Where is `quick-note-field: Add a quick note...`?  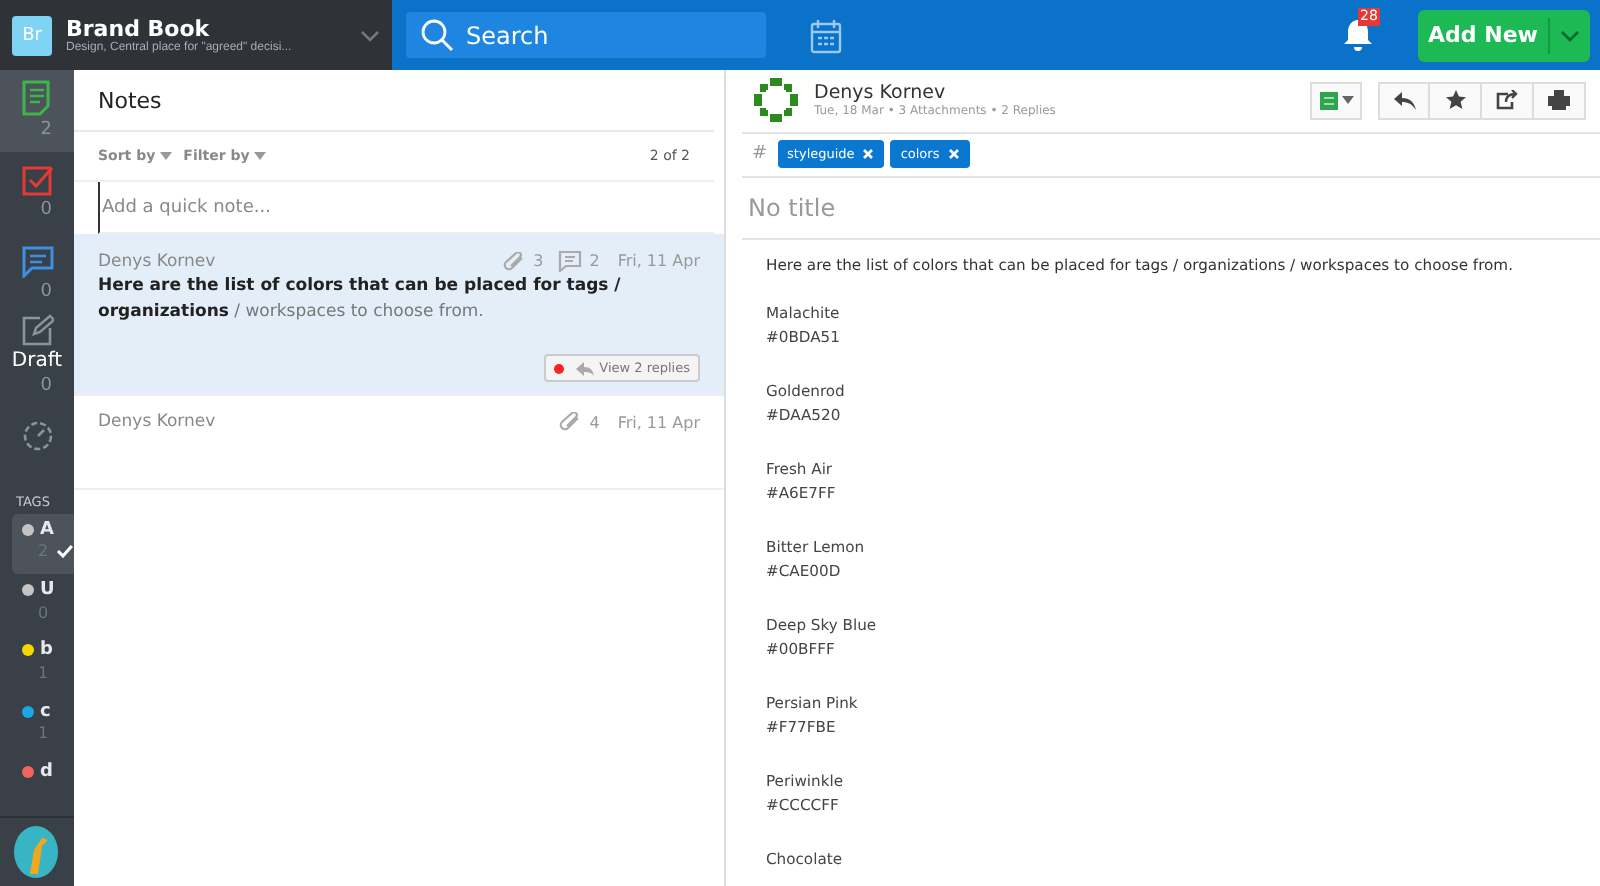 quick-note-field: Add a quick note... is located at coordinates (406, 208).